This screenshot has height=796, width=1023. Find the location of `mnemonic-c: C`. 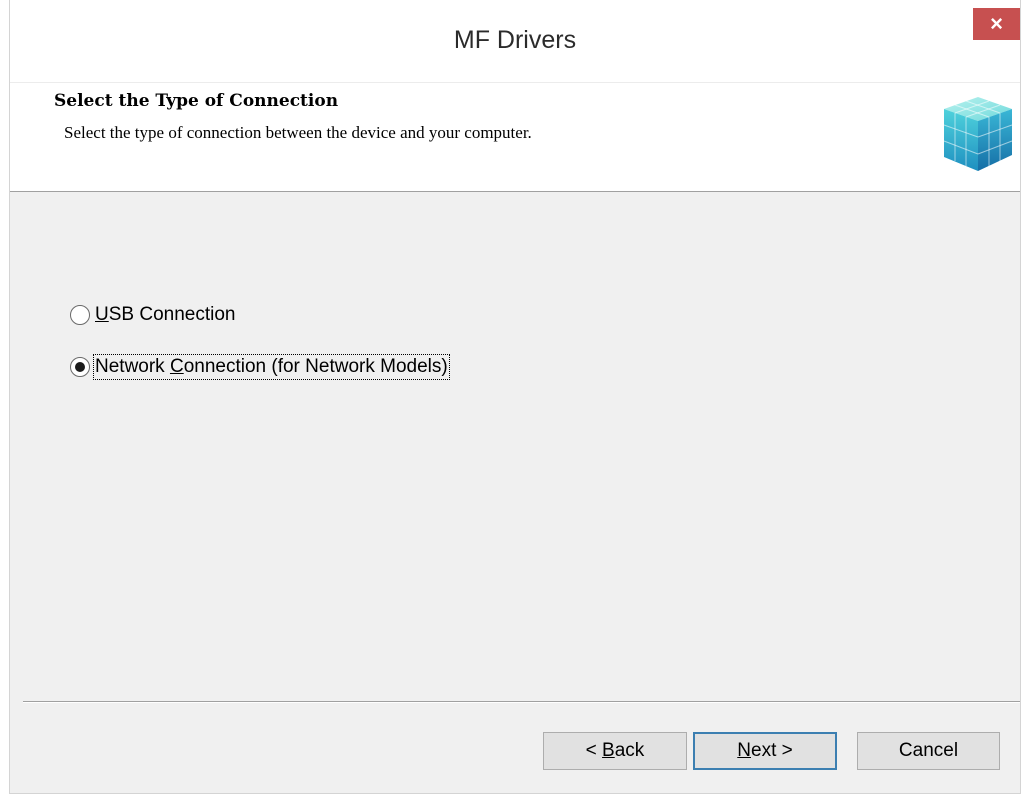

mnemonic-c: C is located at coordinates (176, 366).